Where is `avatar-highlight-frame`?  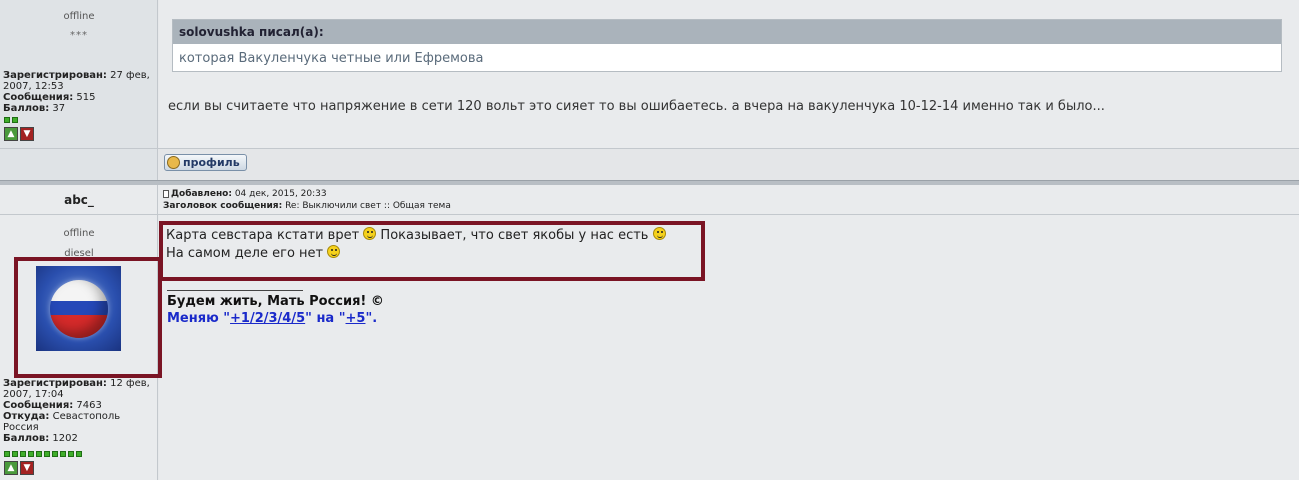
avatar-highlight-frame is located at coordinates (88, 317).